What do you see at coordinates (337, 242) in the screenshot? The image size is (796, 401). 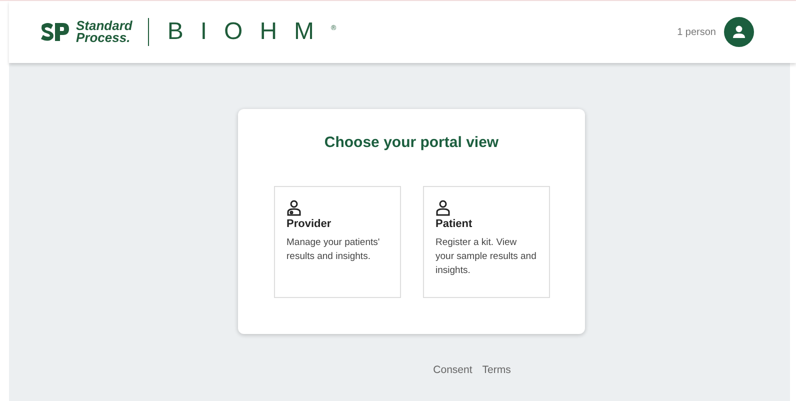 I see `portal-option: Provider Manage your patients' results and insights.` at bounding box center [337, 242].